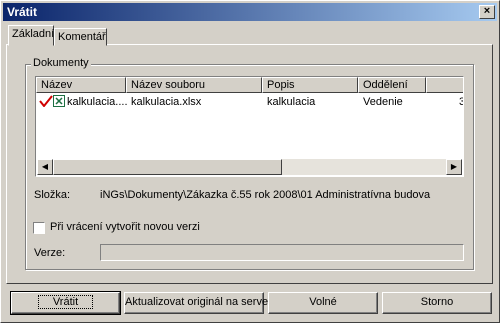 Image resolution: width=500 pixels, height=323 pixels. What do you see at coordinates (167, 167) in the screenshot?
I see `scrollbar-thumb` at bounding box center [167, 167].